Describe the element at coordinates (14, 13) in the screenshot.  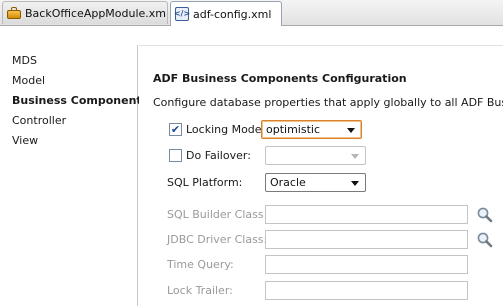
I see `app-module-icon` at that location.